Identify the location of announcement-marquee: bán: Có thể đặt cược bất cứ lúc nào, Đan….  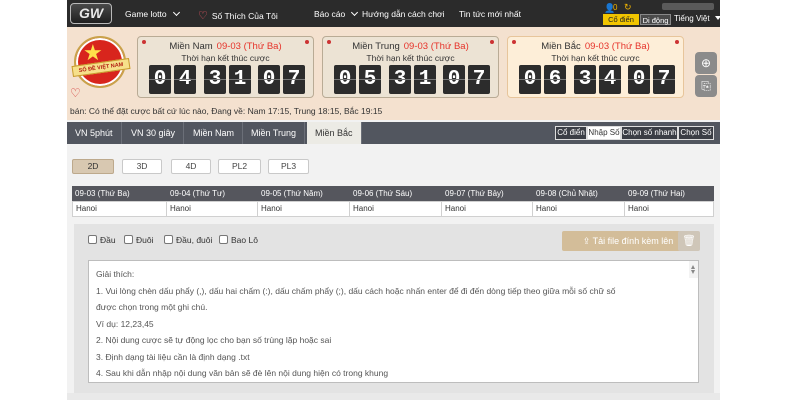
(226, 111).